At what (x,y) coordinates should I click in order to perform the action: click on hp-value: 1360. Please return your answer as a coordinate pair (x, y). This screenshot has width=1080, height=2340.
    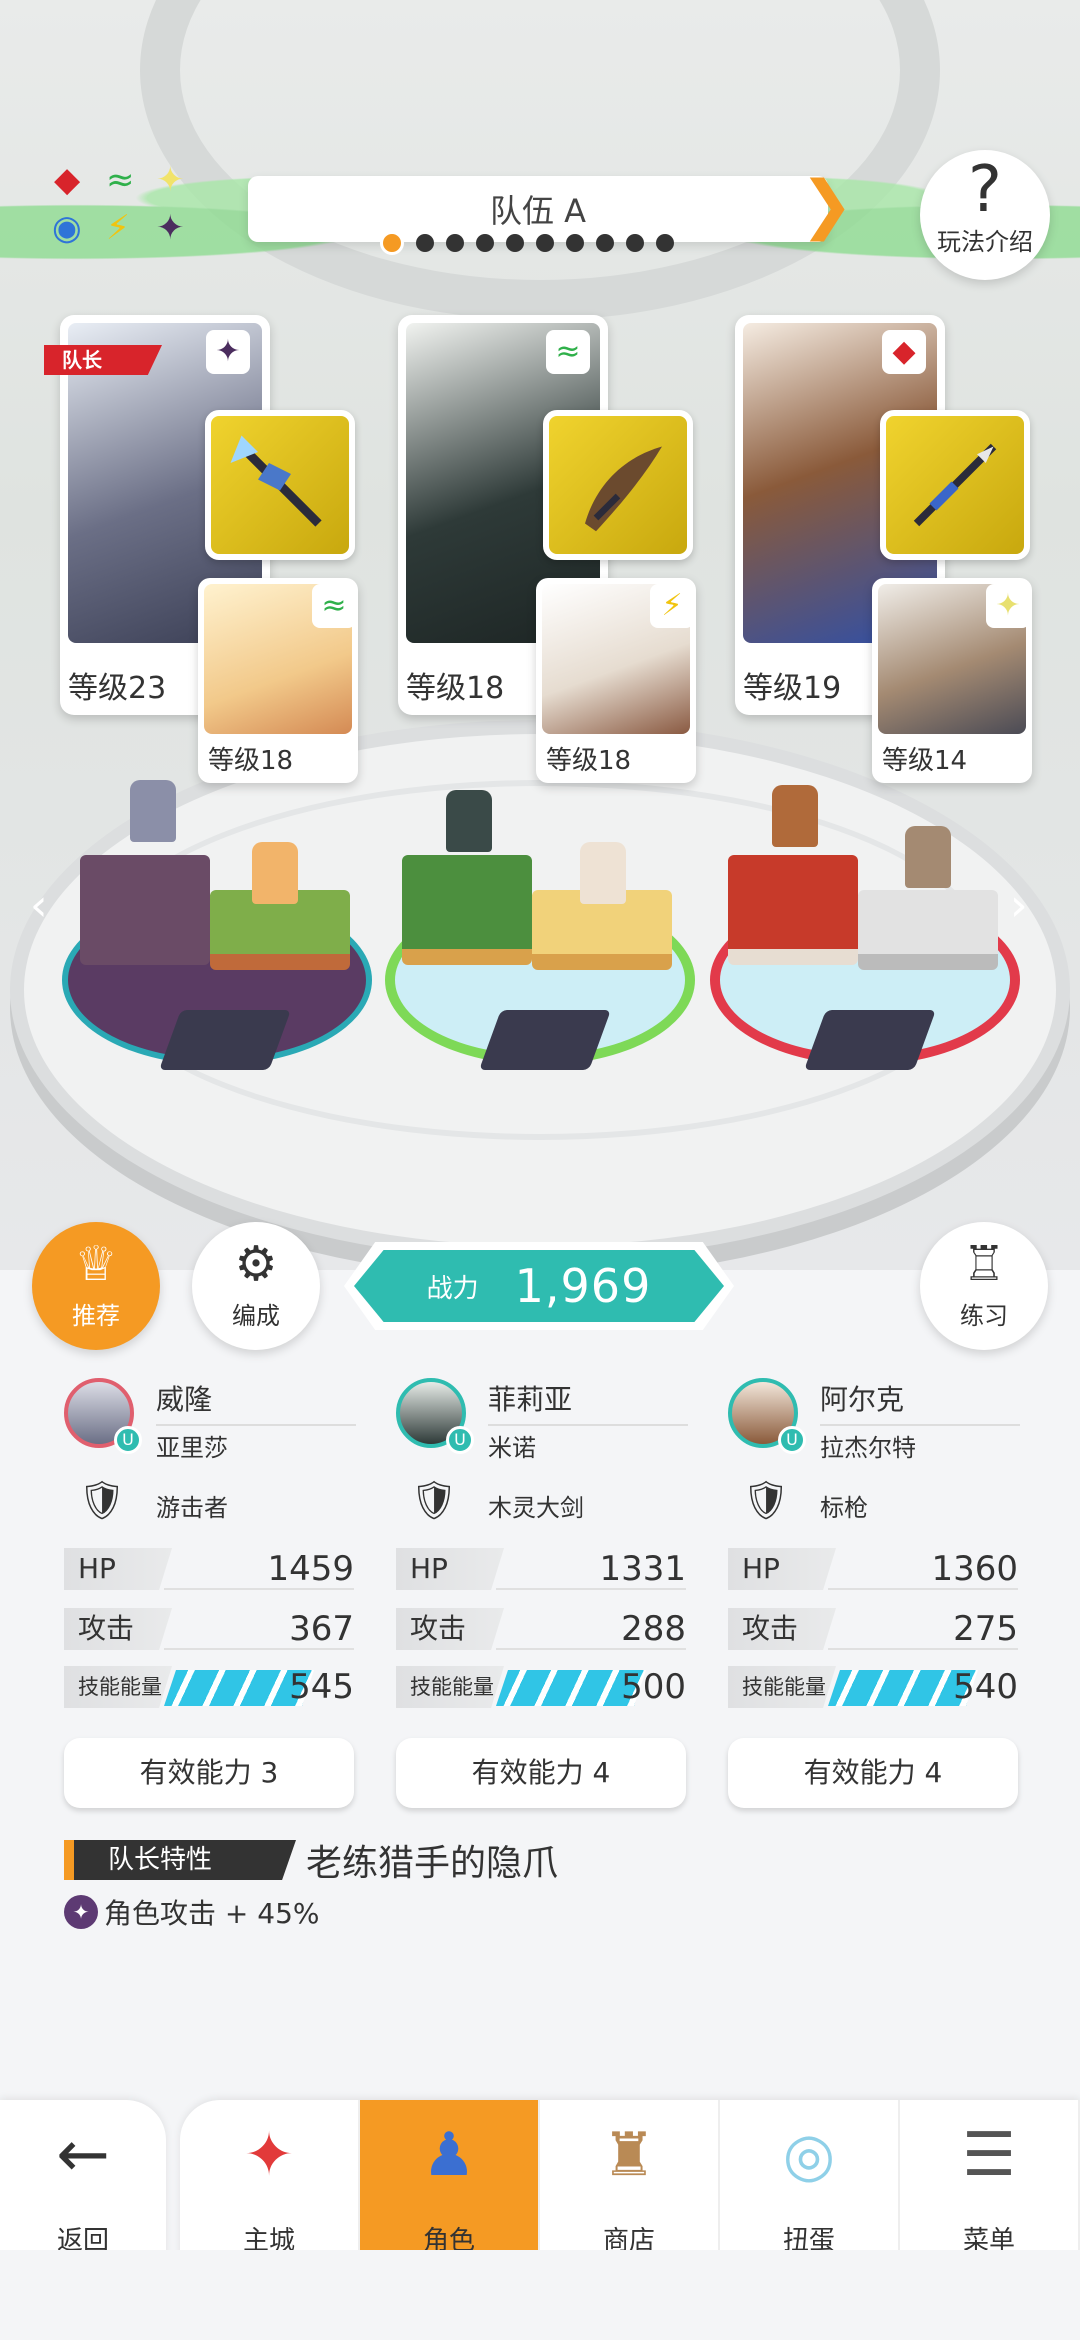
    Looking at the image, I should click on (974, 1569).